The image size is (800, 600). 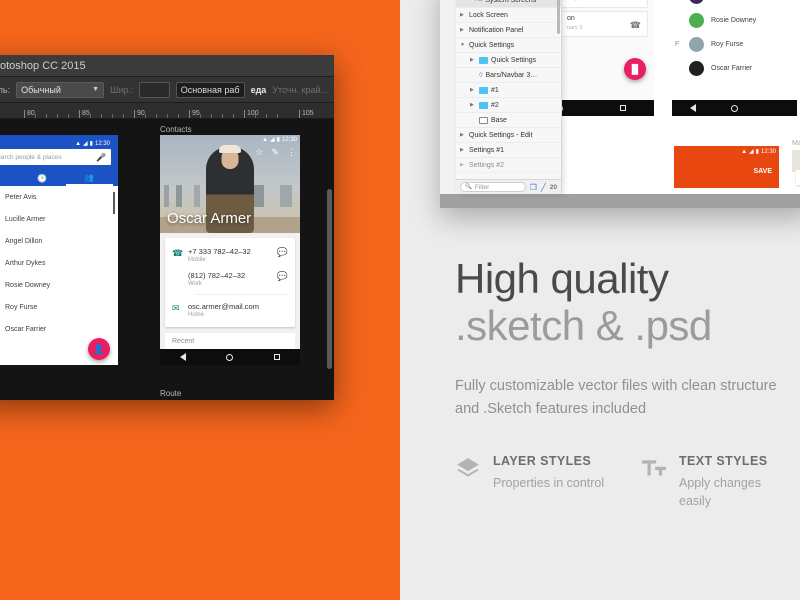 What do you see at coordinates (508, 90) in the screenshot?
I see `layer-row-1: ▶ #1` at bounding box center [508, 90].